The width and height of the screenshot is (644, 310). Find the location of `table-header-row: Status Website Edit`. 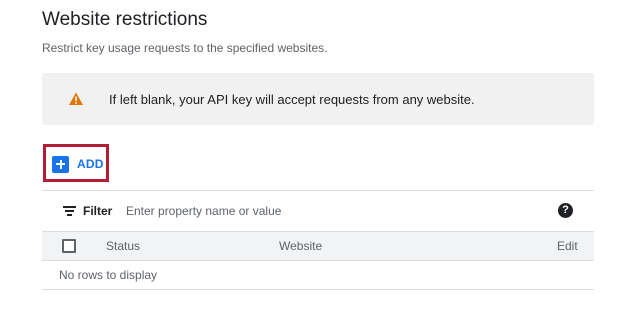

table-header-row: Status Website Edit is located at coordinates (318, 245).